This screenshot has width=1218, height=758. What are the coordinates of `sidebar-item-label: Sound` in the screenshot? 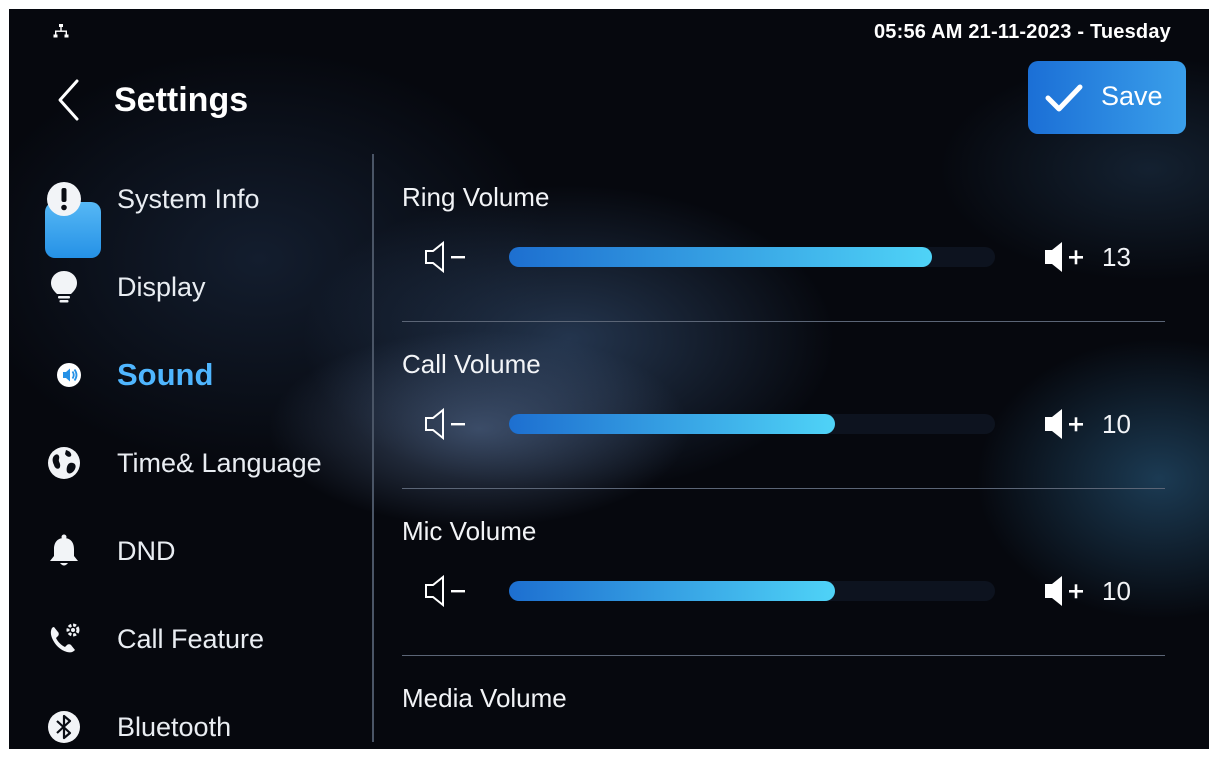 It's located at (165, 374).